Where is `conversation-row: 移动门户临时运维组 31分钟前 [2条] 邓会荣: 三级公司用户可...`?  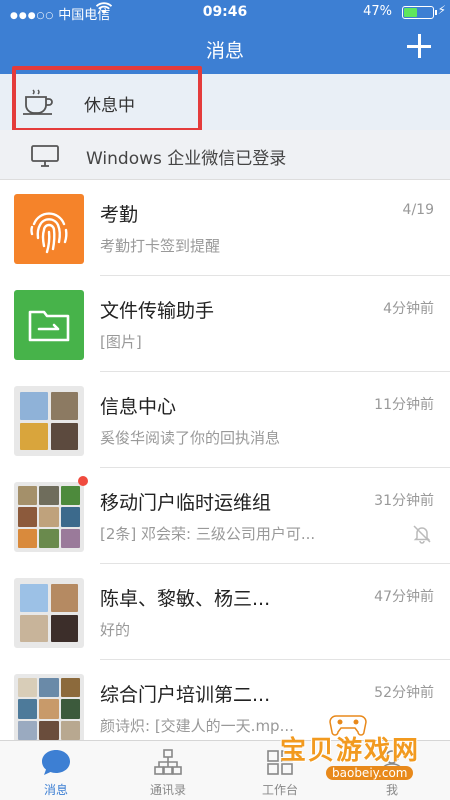
conversation-row: 移动门户临时运维组 31分钟前 [2条] 邓会荣: 三级公司用户可... is located at coordinates (225, 516).